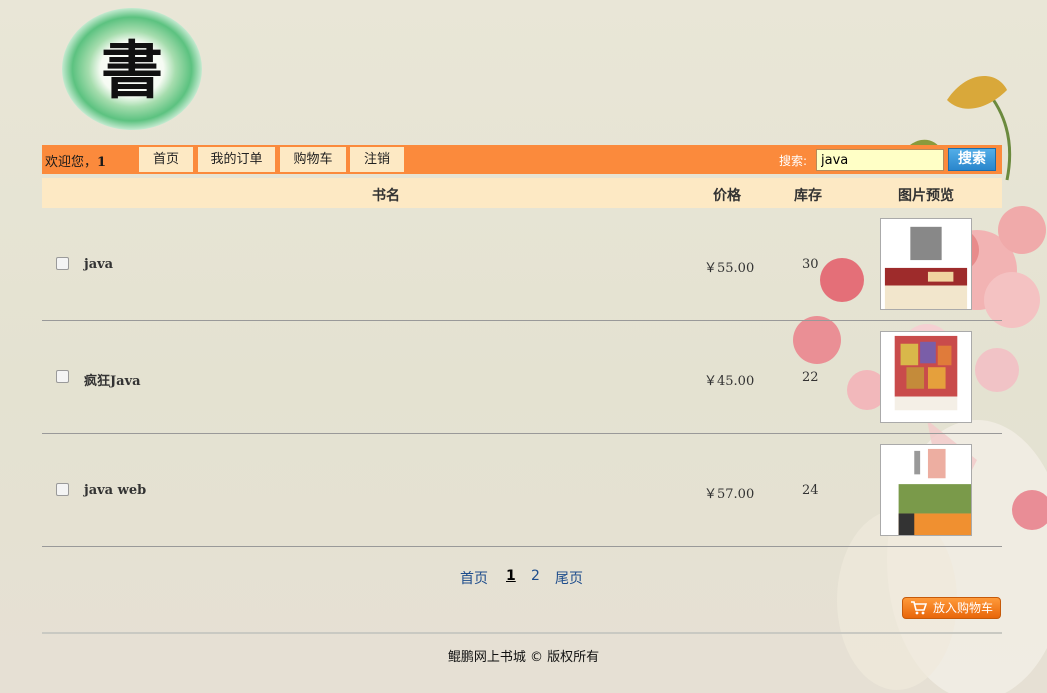 Image resolution: width=1047 pixels, height=693 pixels. What do you see at coordinates (522, 193) in the screenshot?
I see `table-header: 书名 价格 库存 图片预览` at bounding box center [522, 193].